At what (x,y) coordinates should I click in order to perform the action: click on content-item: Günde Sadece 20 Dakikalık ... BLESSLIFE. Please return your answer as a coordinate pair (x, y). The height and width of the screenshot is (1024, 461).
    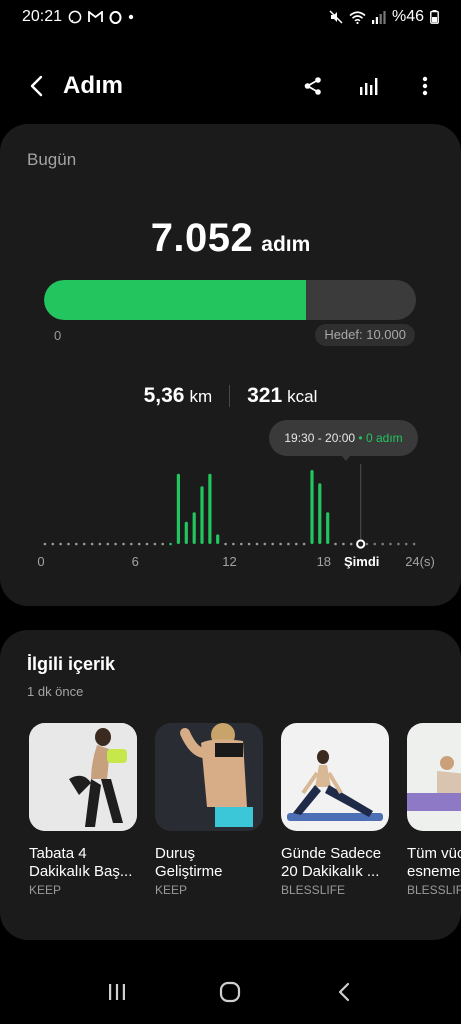
    Looking at the image, I should click on (335, 810).